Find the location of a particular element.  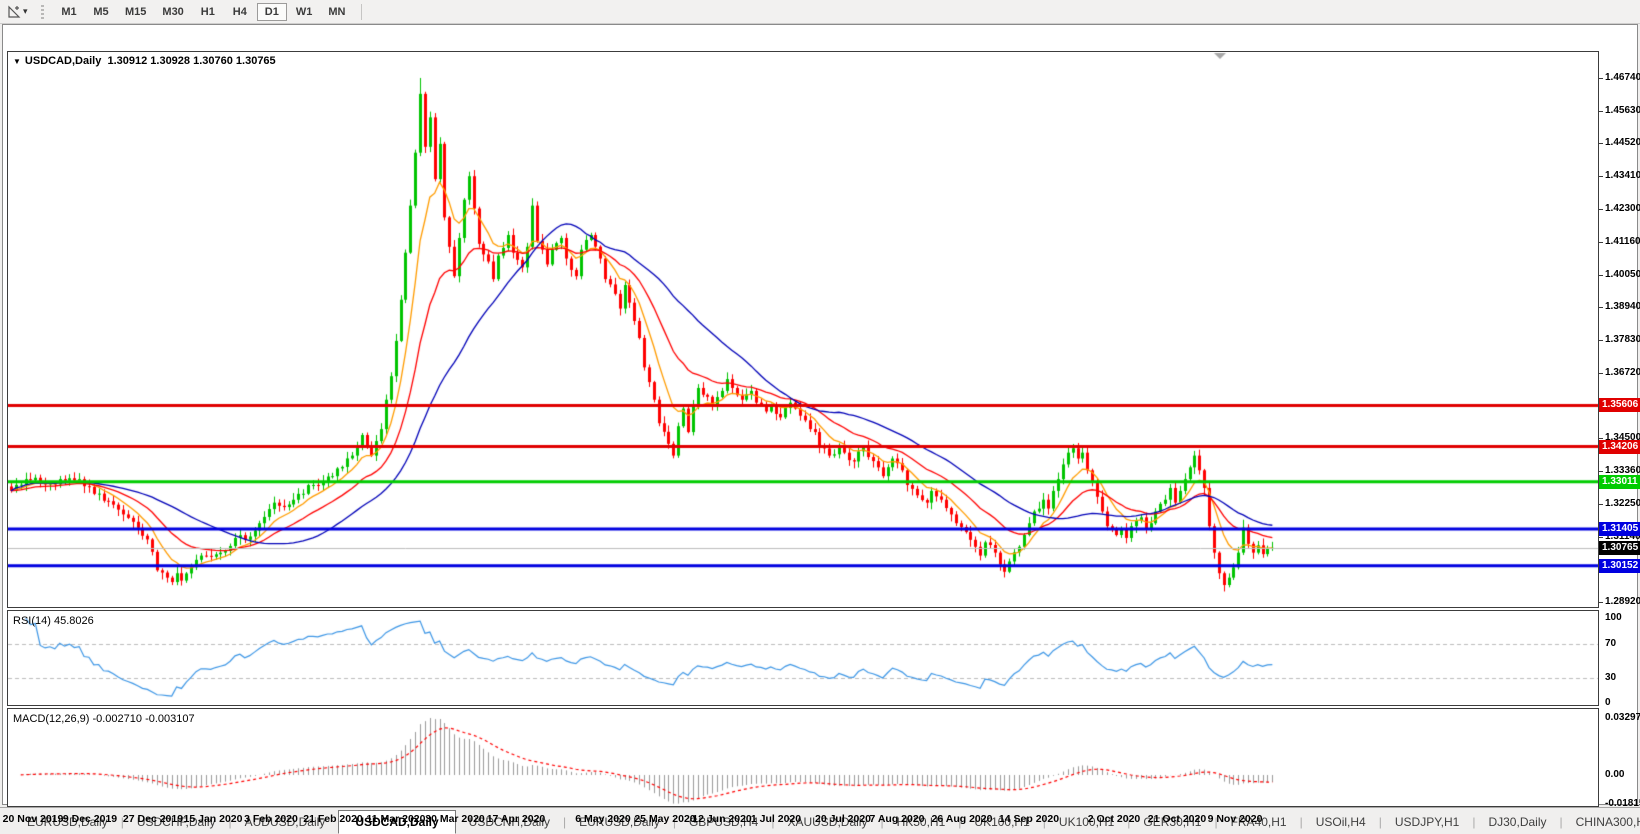

price-axis-tick: 1.44520 is located at coordinates (1622, 143).